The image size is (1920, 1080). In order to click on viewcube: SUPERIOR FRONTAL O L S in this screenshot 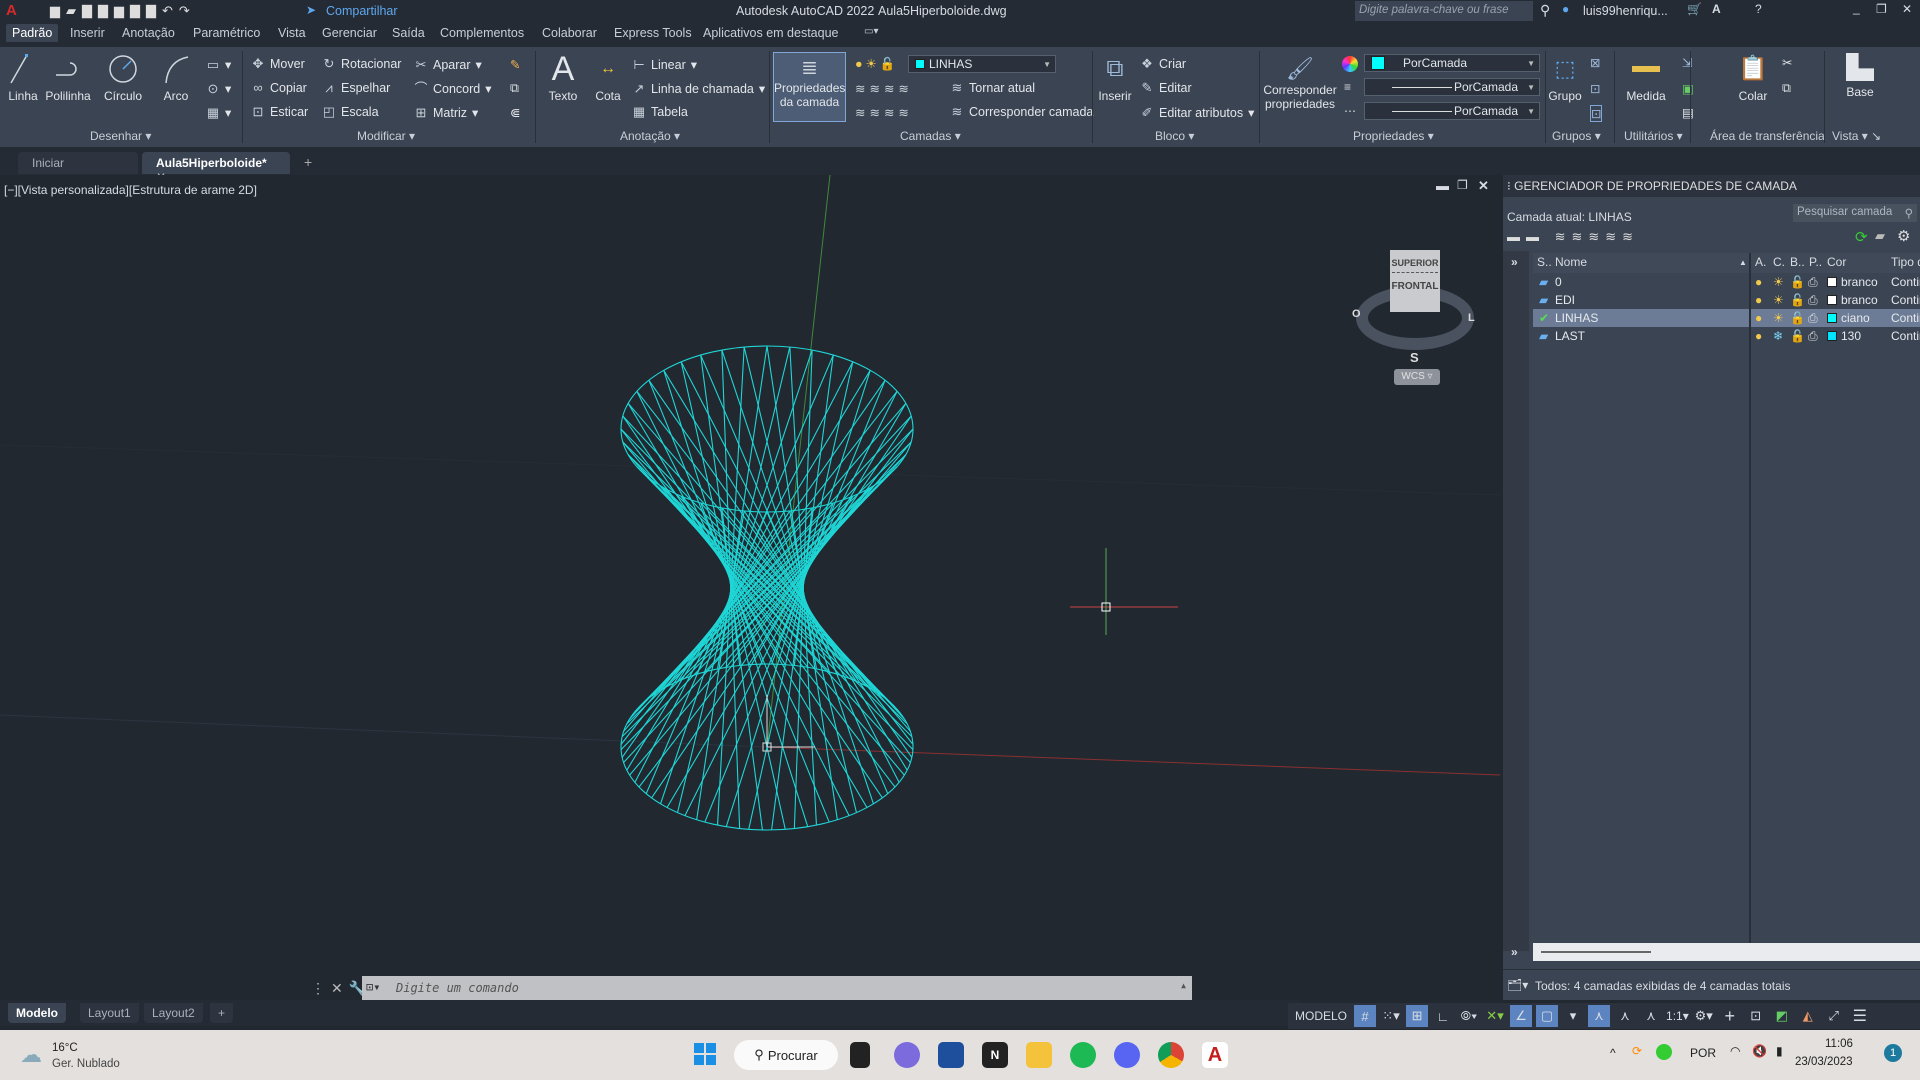, I will do `click(1415, 315)`.